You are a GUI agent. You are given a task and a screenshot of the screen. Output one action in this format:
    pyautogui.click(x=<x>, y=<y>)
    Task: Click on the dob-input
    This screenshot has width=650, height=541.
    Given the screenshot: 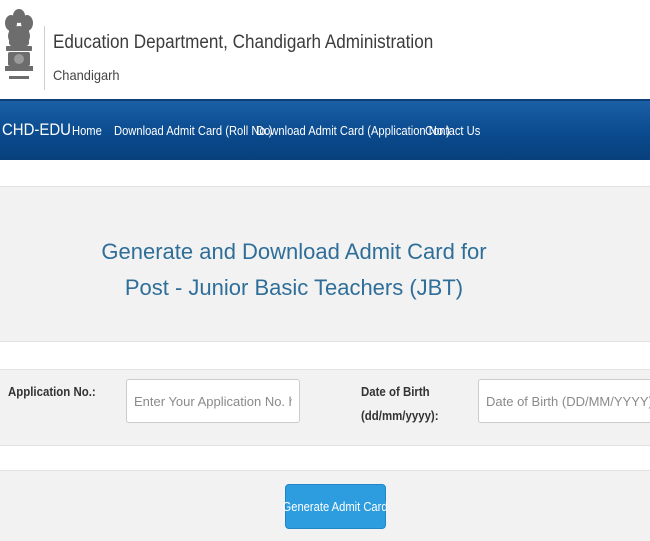 What is the action you would take?
    pyautogui.click(x=564, y=401)
    